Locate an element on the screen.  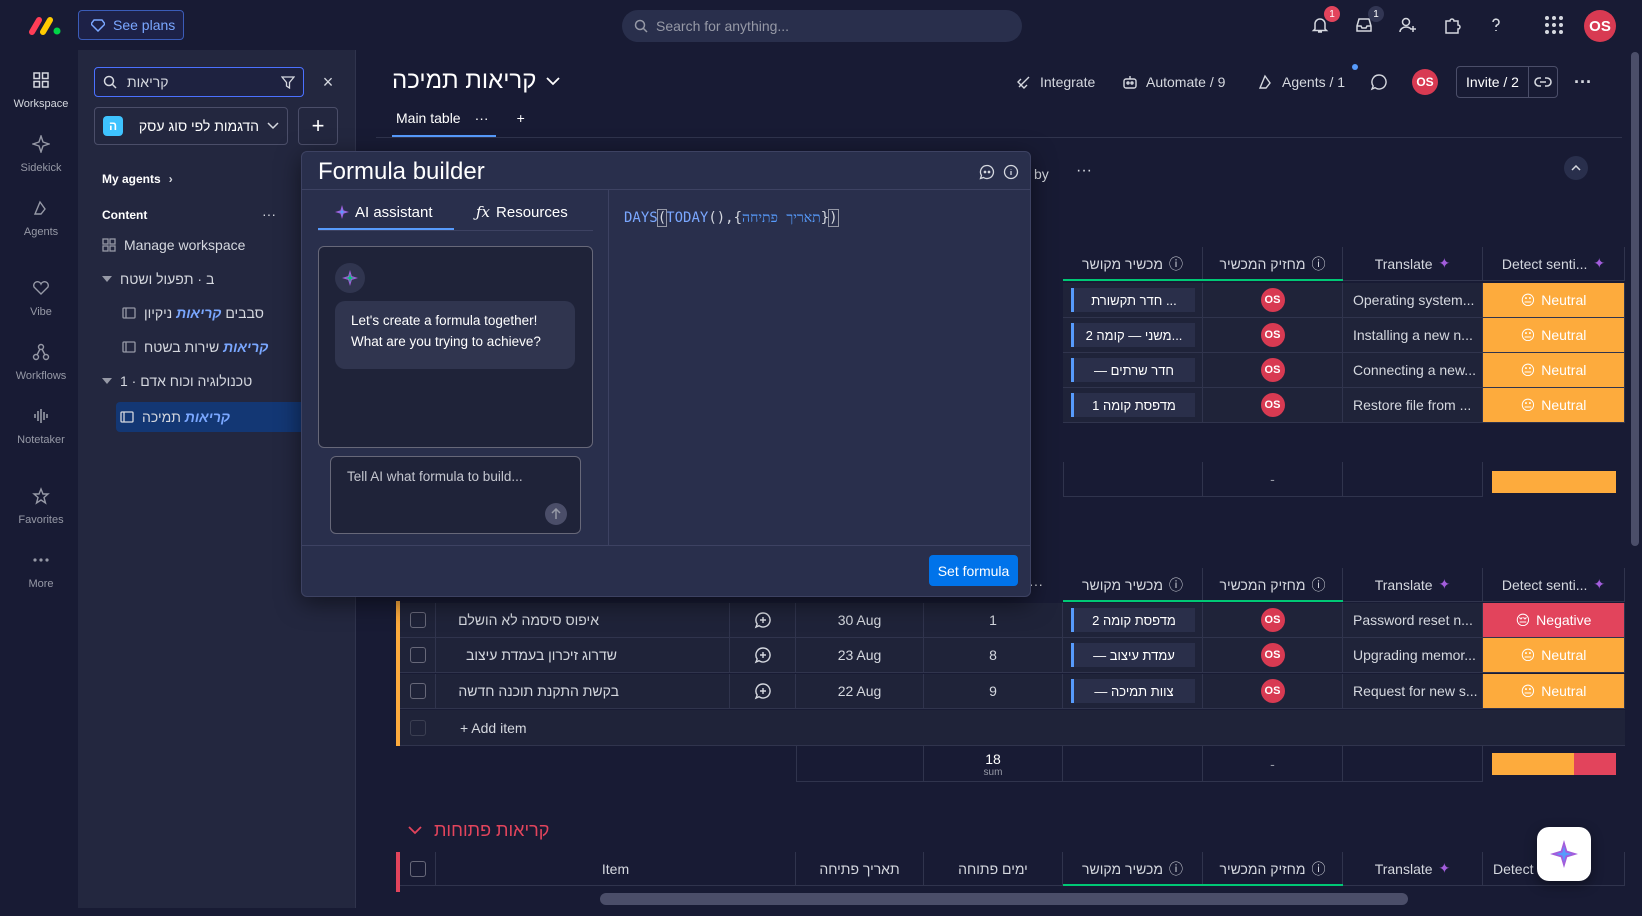
rail-agents: Agents is located at coordinates (41, 217).